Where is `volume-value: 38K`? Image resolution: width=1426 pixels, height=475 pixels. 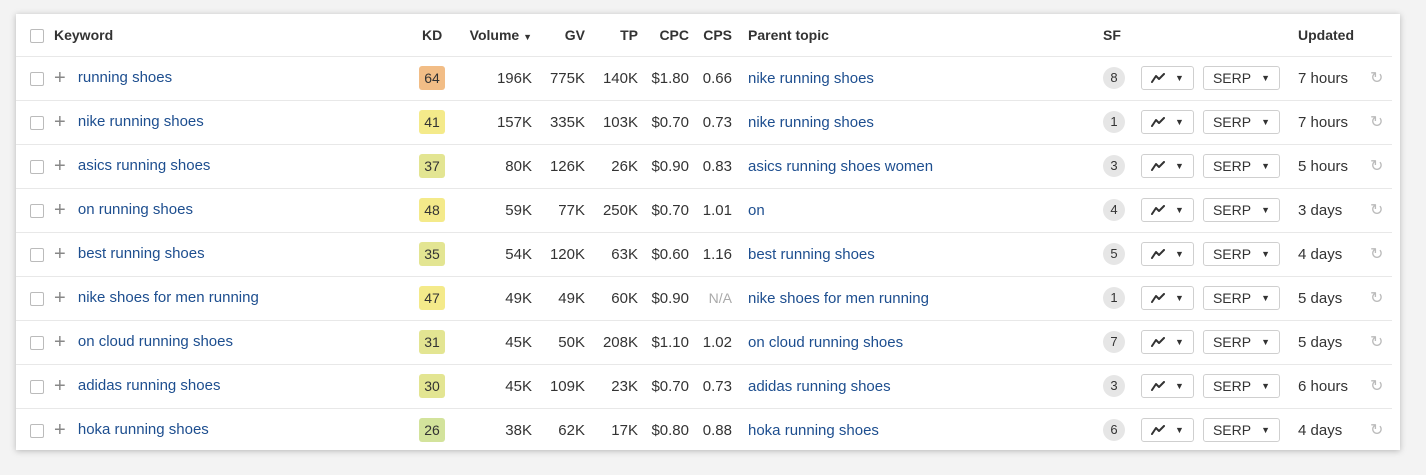 volume-value: 38K is located at coordinates (518, 430).